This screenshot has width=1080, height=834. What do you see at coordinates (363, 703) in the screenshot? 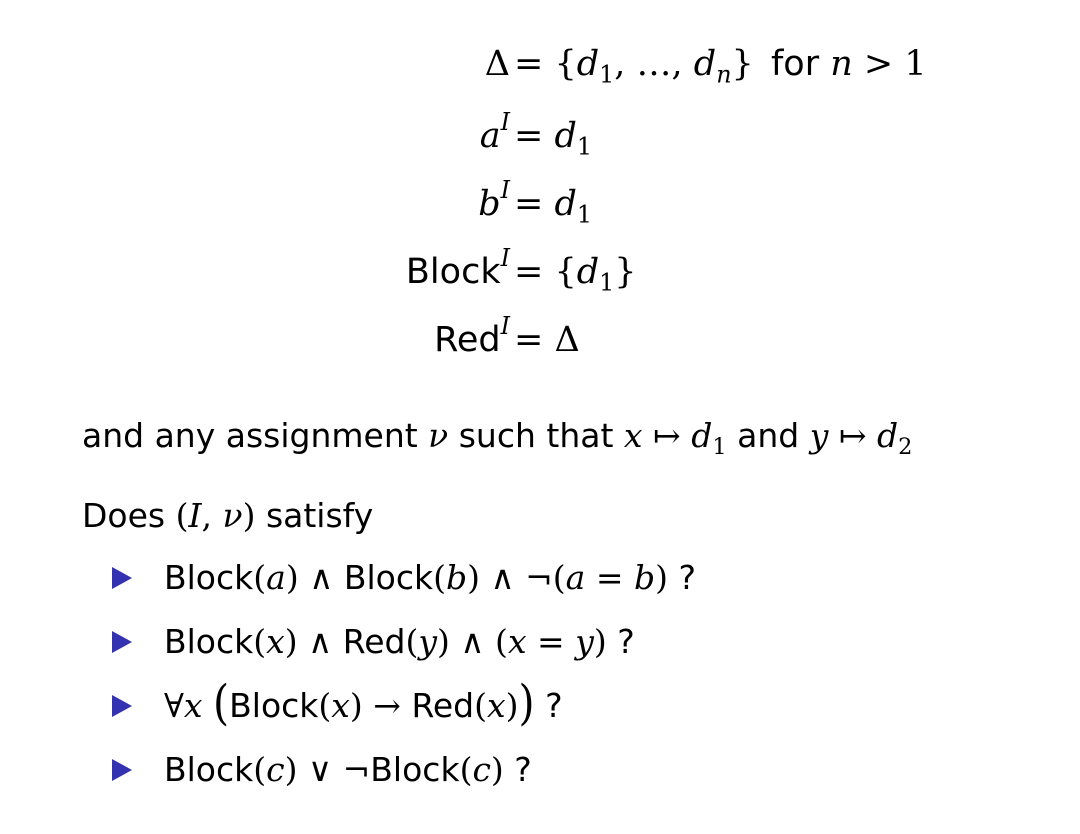
I see `bullet-formula: ∀x (Block(x) → Red(x)) ?` at bounding box center [363, 703].